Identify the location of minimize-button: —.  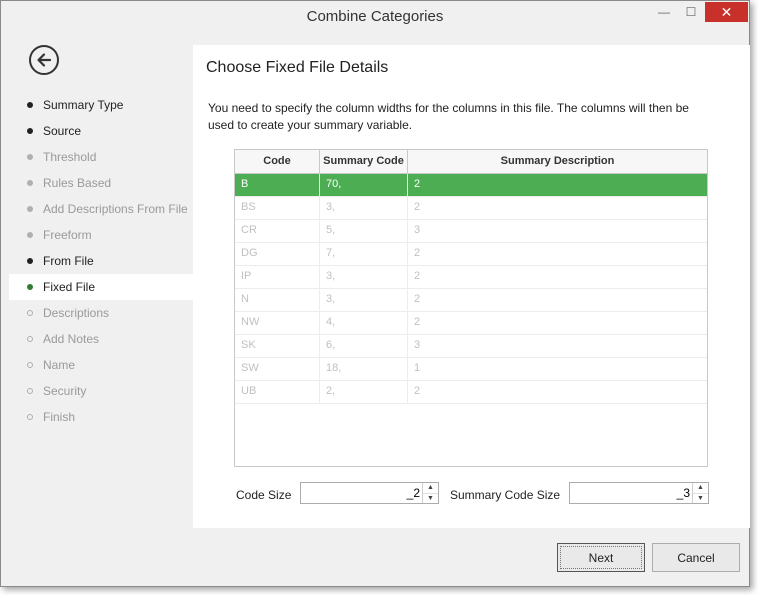
(664, 12).